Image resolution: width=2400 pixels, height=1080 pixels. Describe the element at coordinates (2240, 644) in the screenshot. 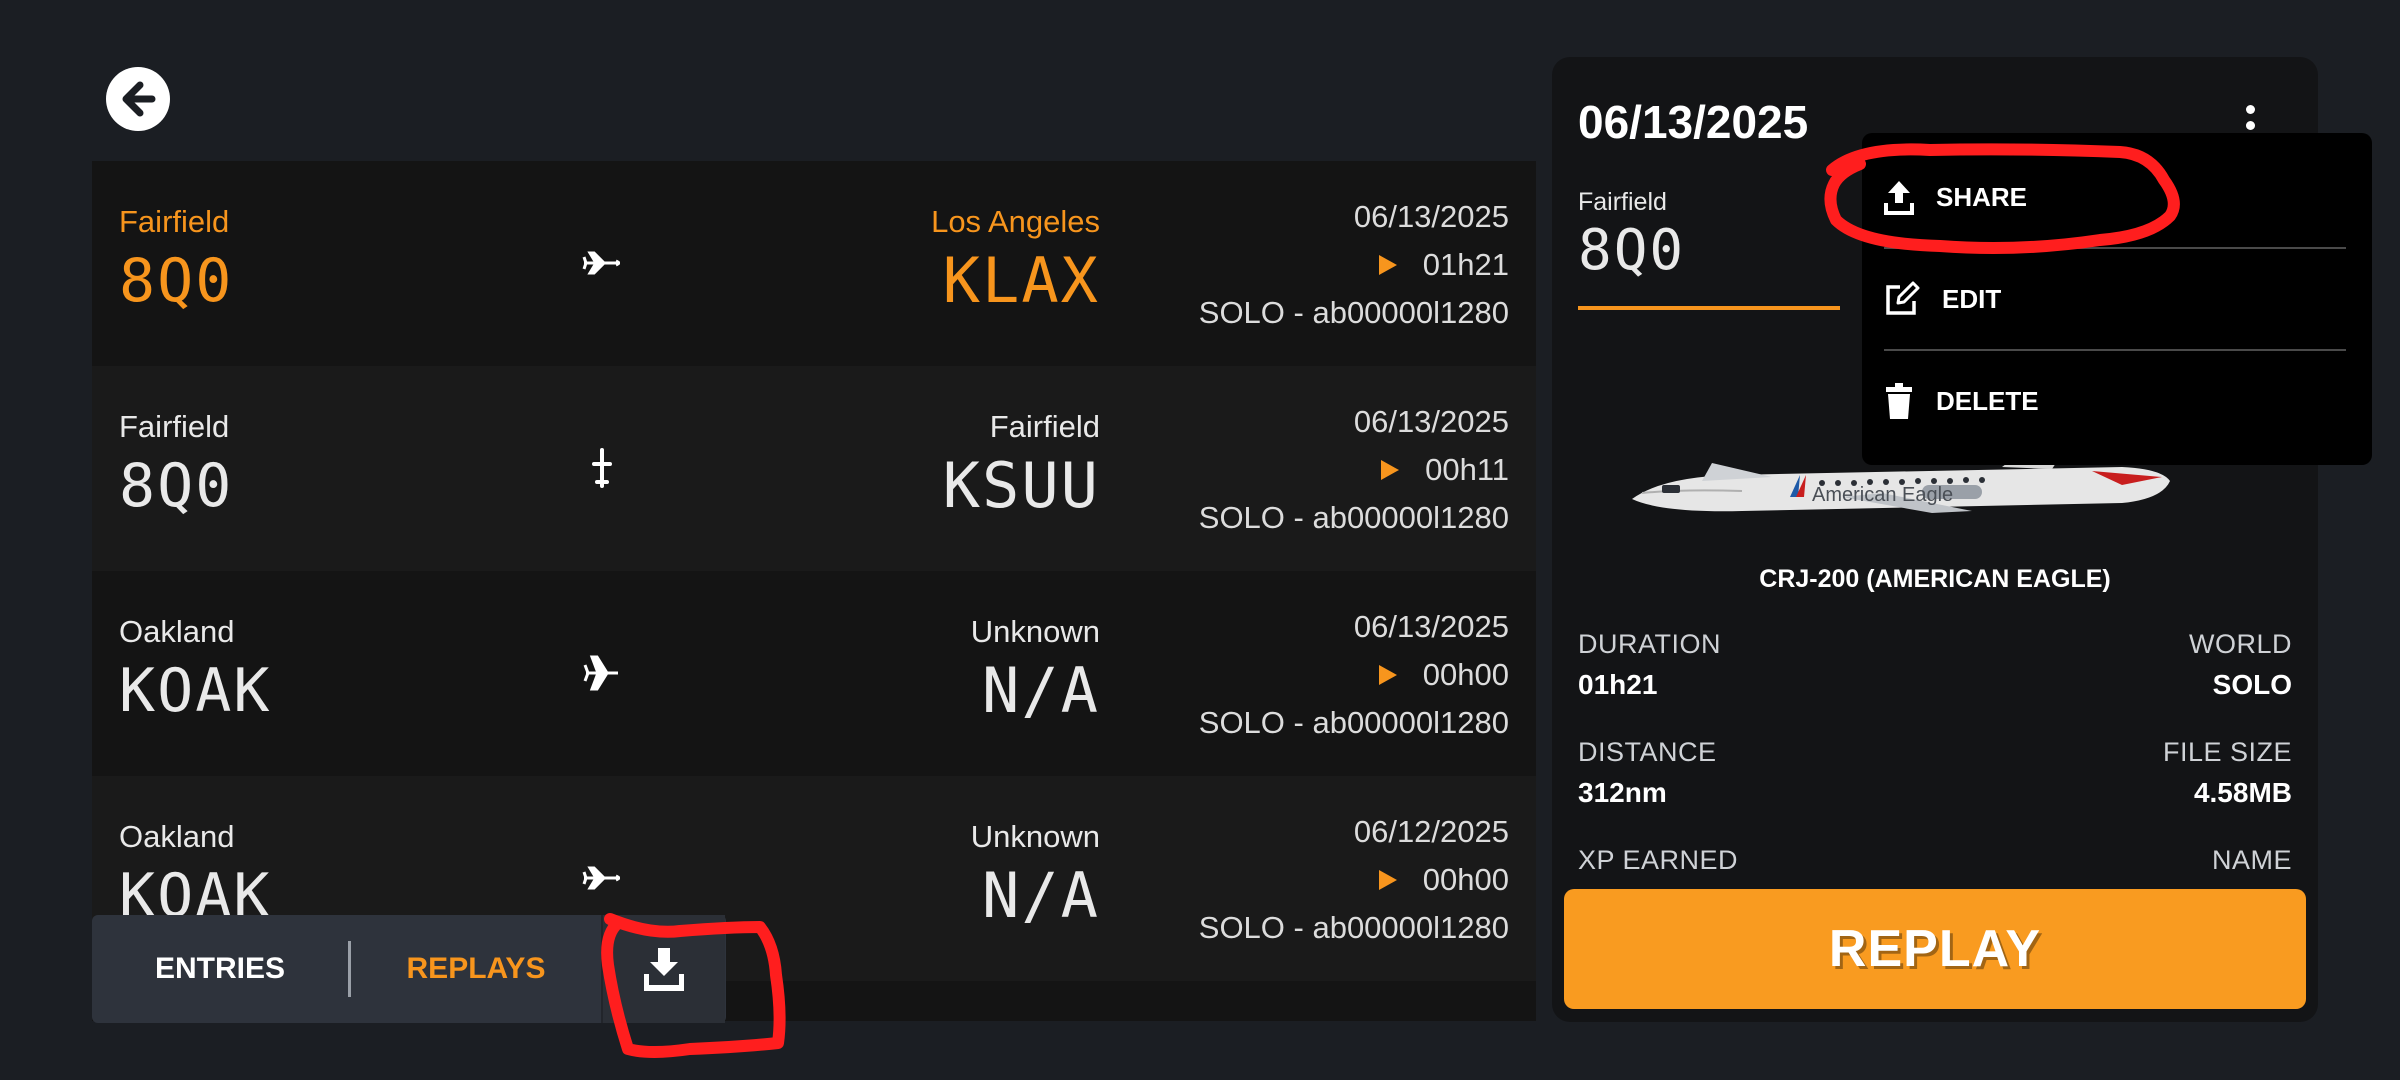

I see `world-label: WORLD` at that location.